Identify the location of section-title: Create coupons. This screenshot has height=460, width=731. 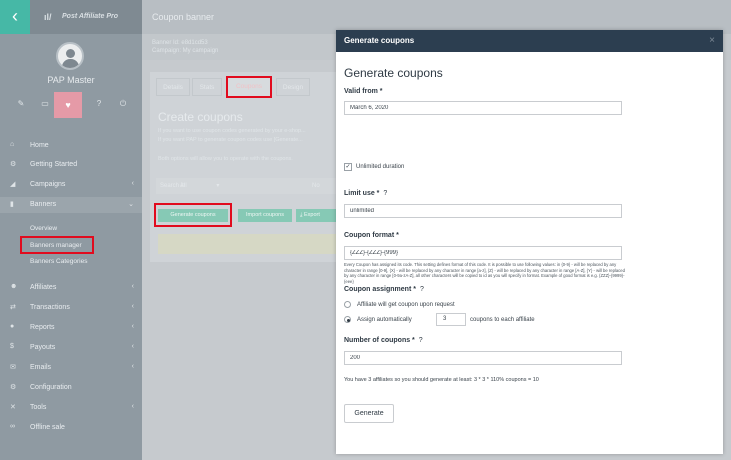
(200, 117).